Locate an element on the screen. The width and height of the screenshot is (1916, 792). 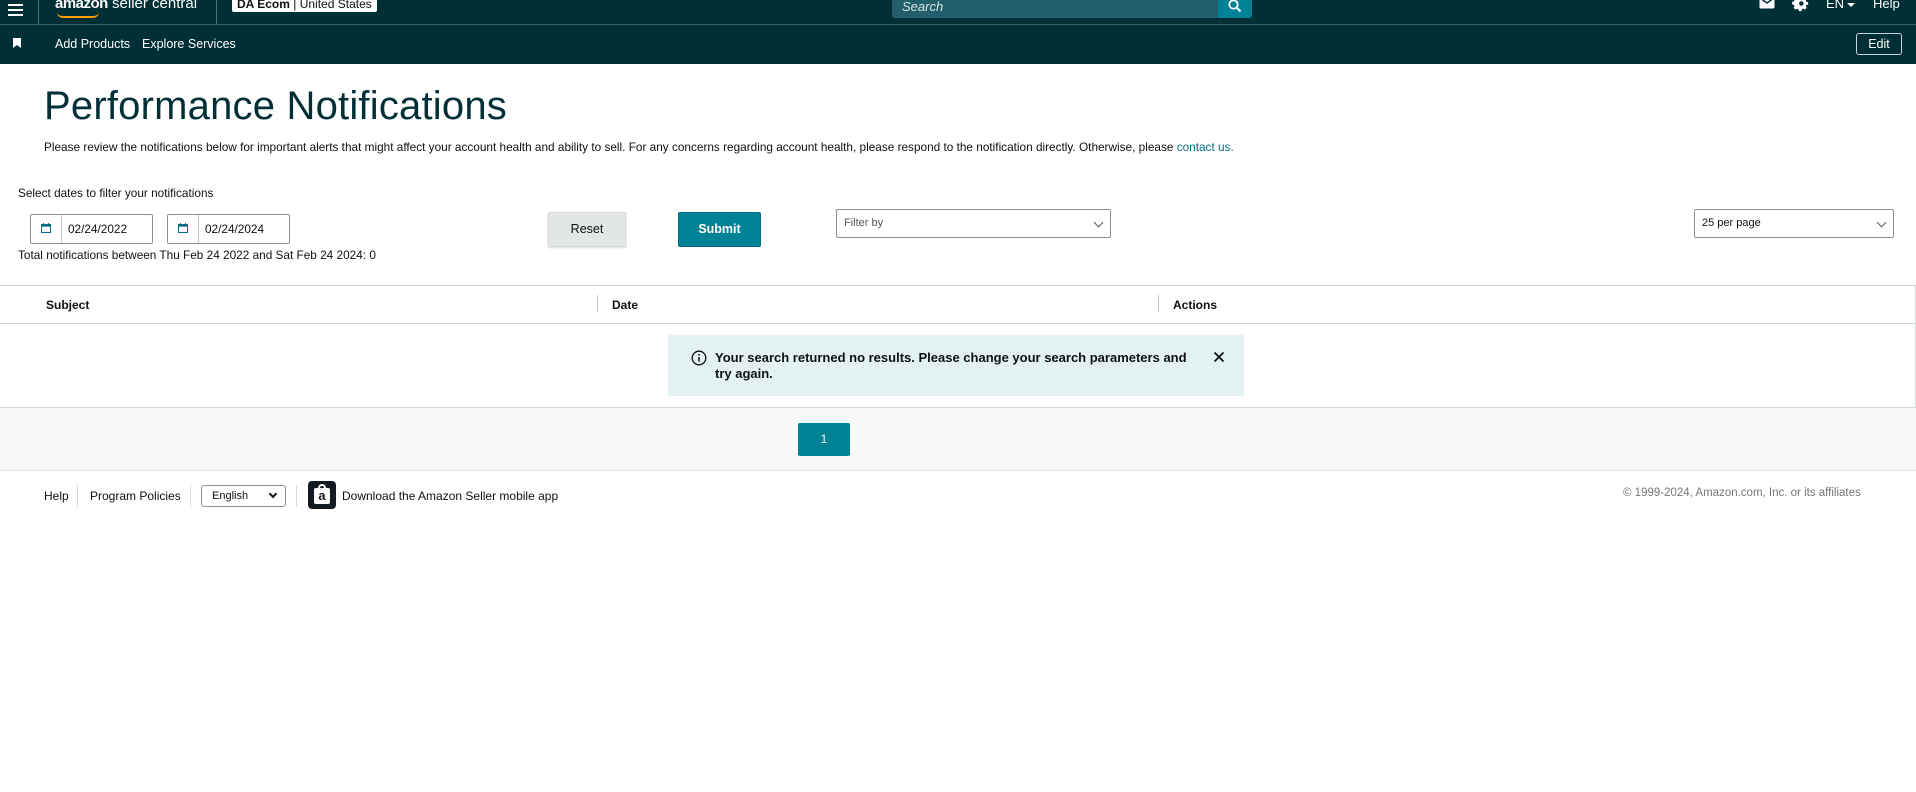
language-selector: EN is located at coordinates (1841, 5).